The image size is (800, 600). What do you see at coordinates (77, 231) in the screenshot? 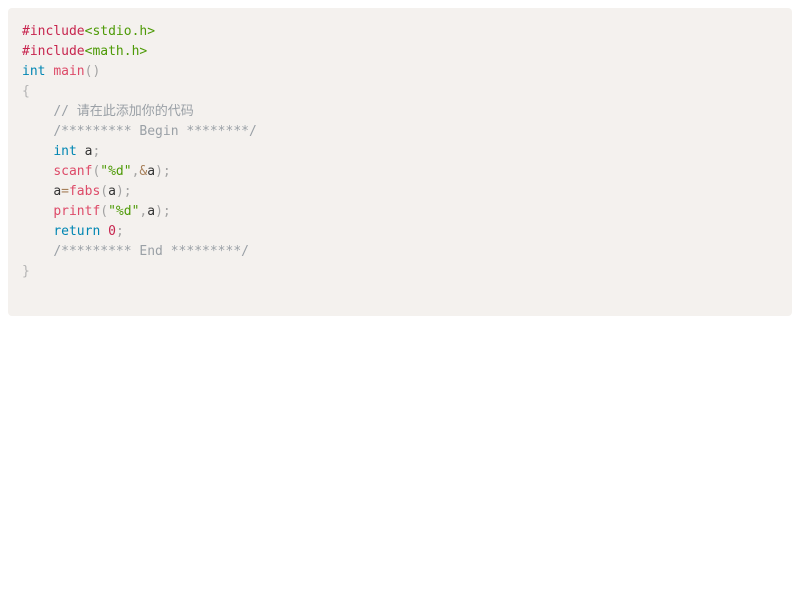
I see `code-token: return` at bounding box center [77, 231].